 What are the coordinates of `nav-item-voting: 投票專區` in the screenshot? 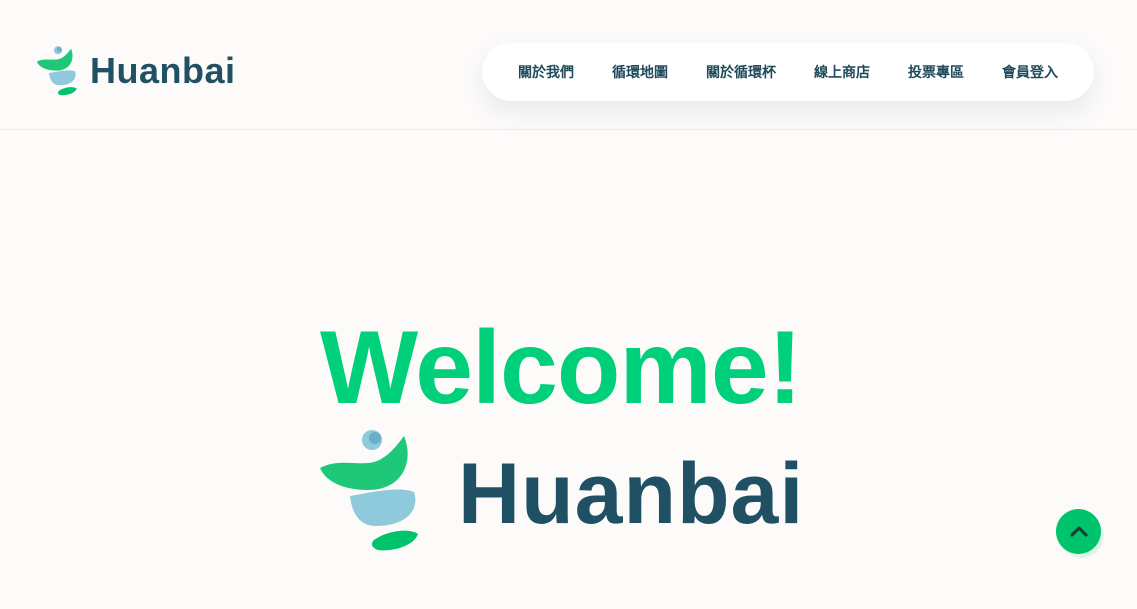 It's located at (936, 72).